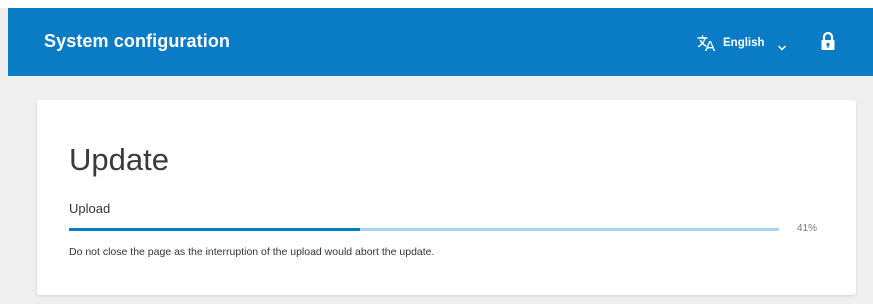 The image size is (873, 304). Describe the element at coordinates (119, 159) in the screenshot. I see `page-title: Update` at that location.